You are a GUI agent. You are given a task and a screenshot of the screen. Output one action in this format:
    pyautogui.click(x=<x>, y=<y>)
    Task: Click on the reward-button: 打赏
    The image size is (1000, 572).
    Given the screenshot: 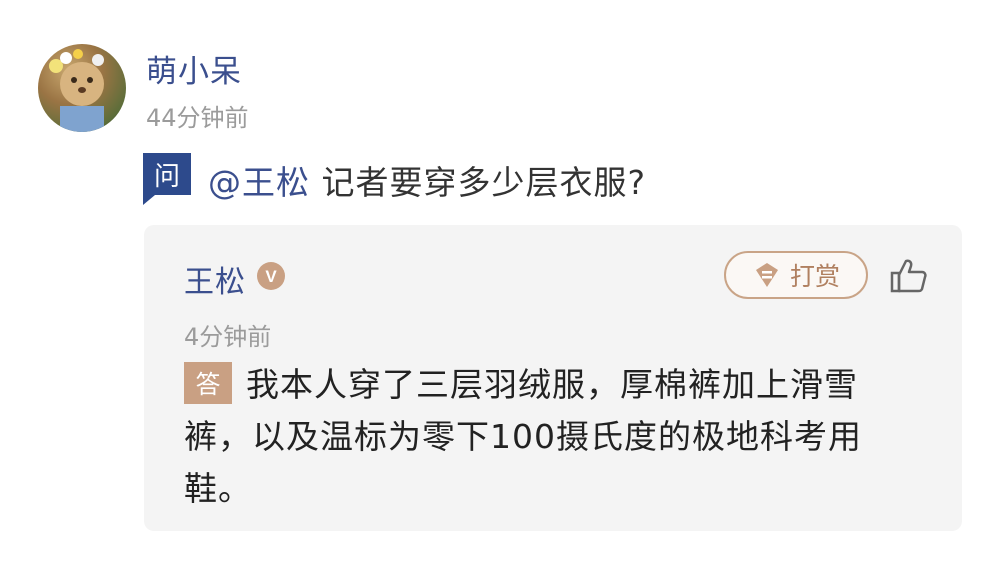 What is the action you would take?
    pyautogui.click(x=796, y=275)
    